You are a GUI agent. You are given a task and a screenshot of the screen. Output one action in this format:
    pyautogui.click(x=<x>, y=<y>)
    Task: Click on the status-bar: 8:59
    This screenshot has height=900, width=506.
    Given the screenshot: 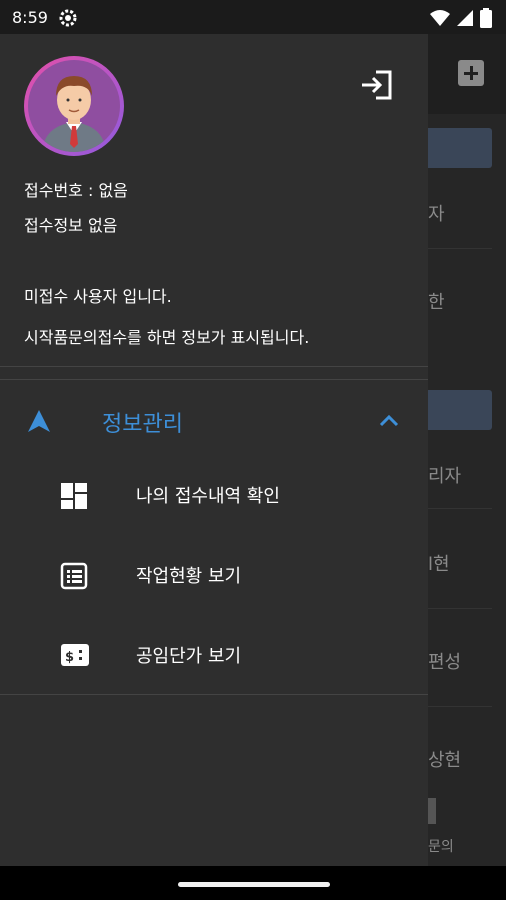 What is the action you would take?
    pyautogui.click(x=253, y=17)
    